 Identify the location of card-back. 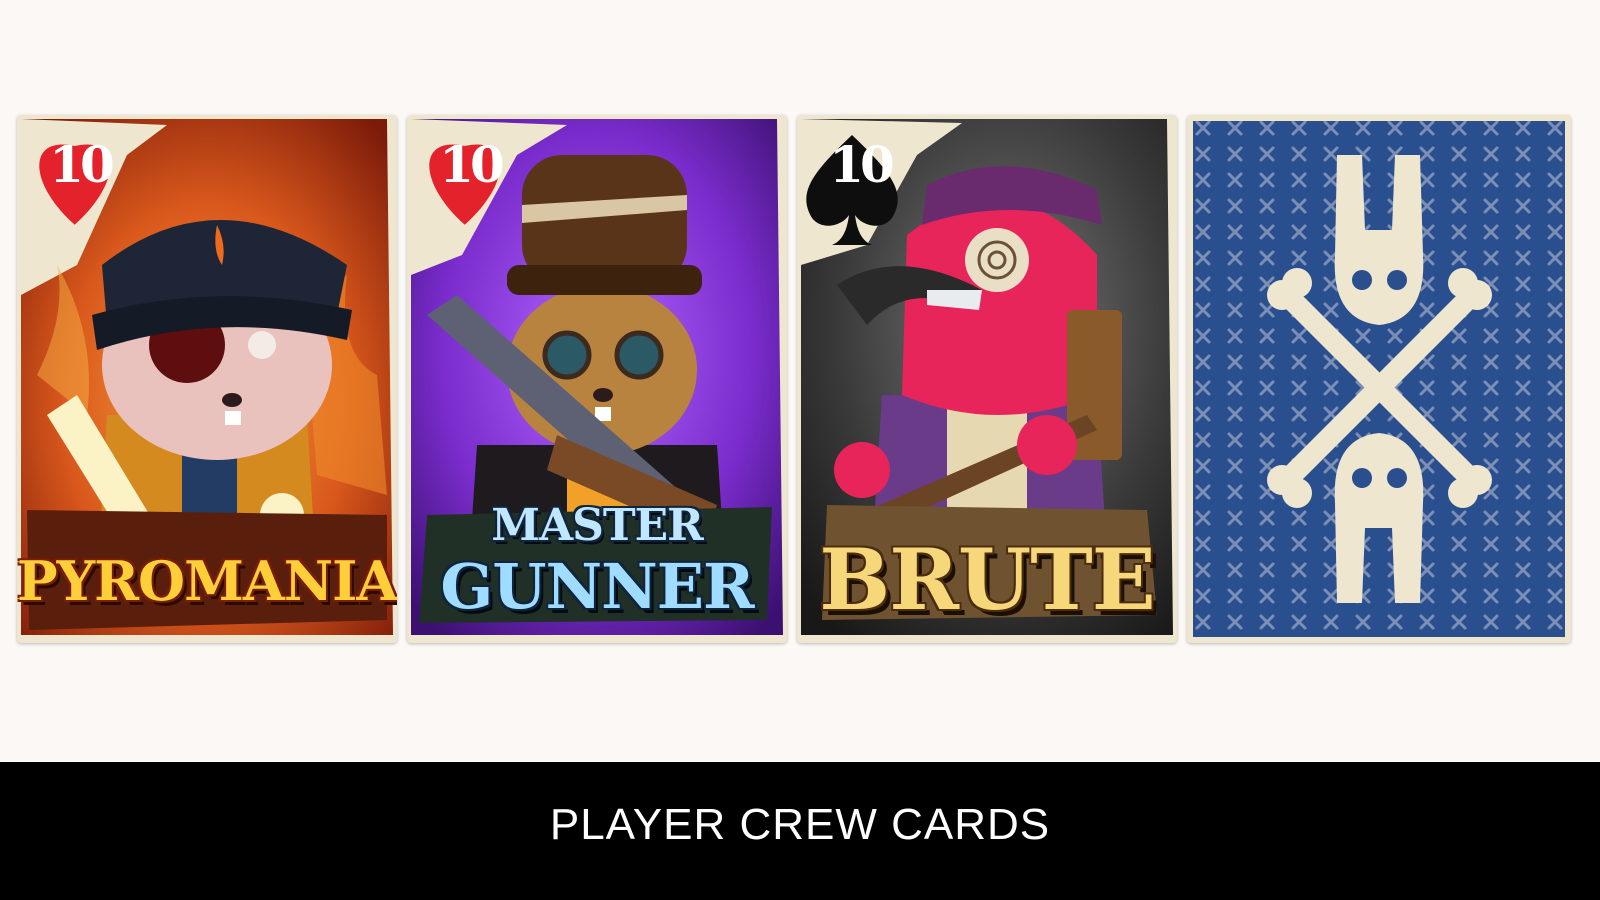
(1379, 379).